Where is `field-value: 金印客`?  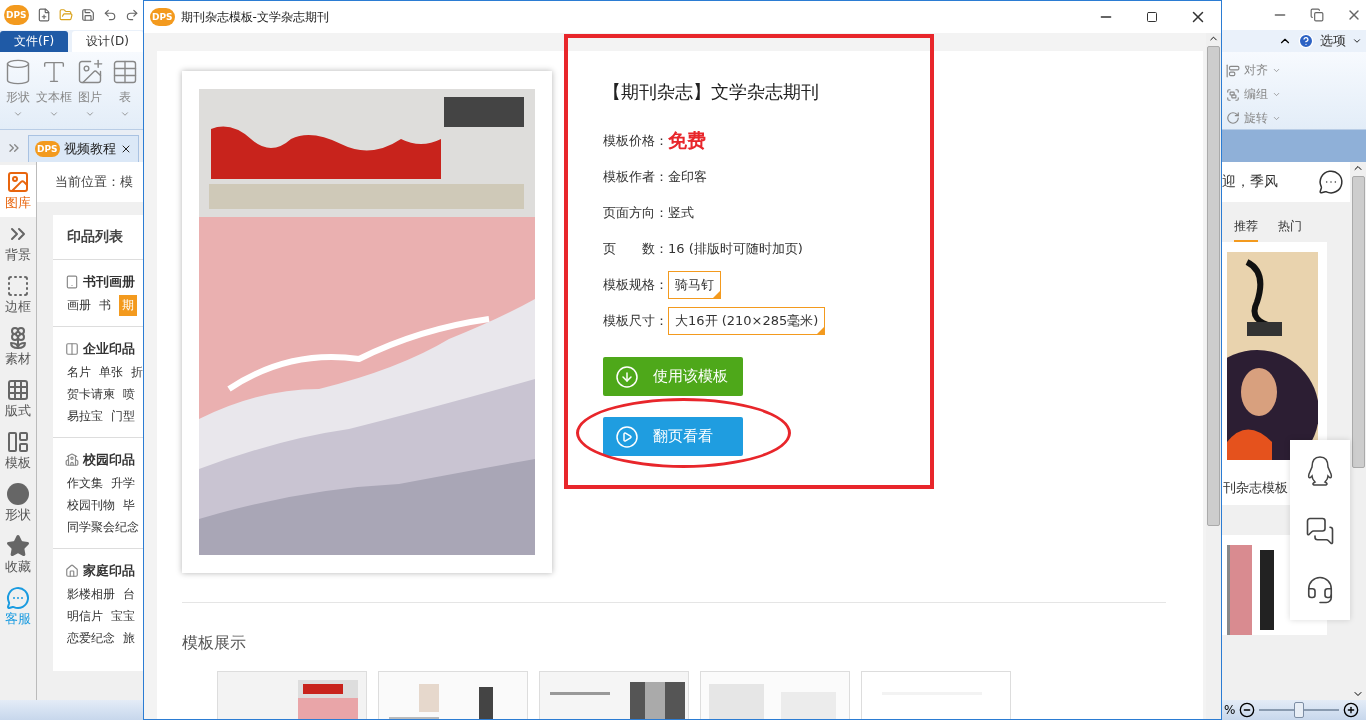 field-value: 金印客 is located at coordinates (687, 177).